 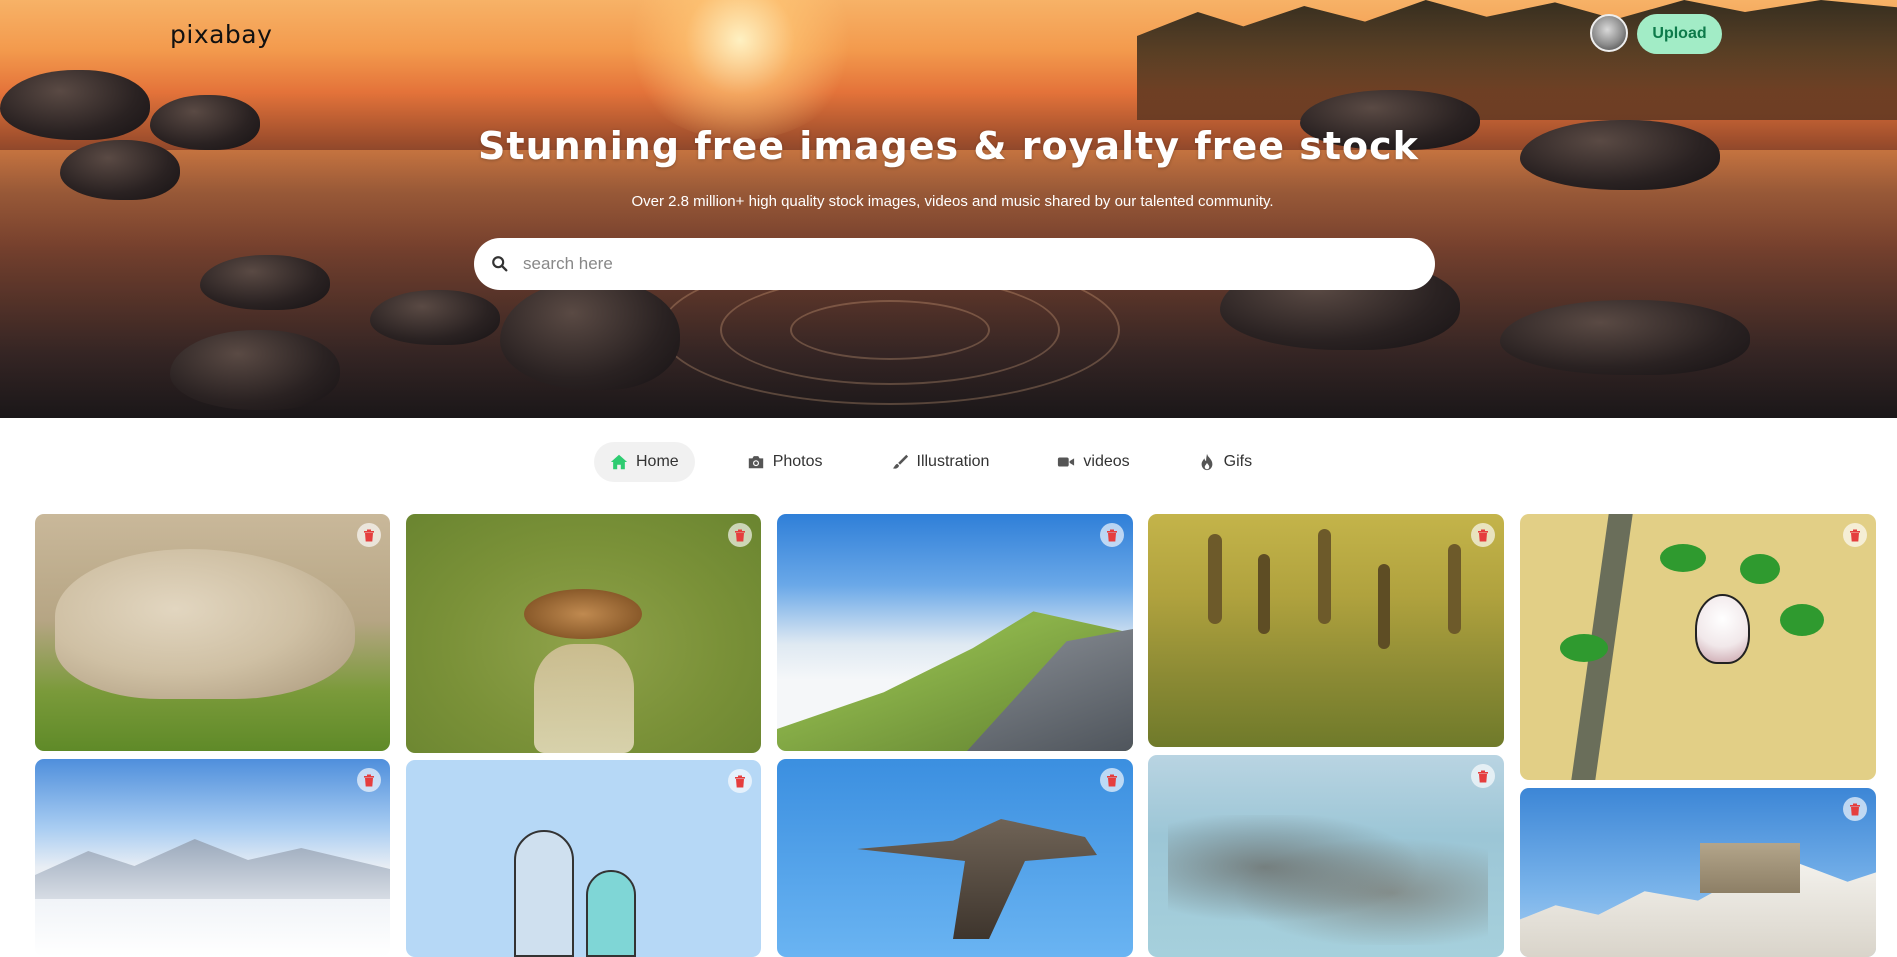 I want to click on nav-item-label: Gifs, so click(x=1238, y=461).